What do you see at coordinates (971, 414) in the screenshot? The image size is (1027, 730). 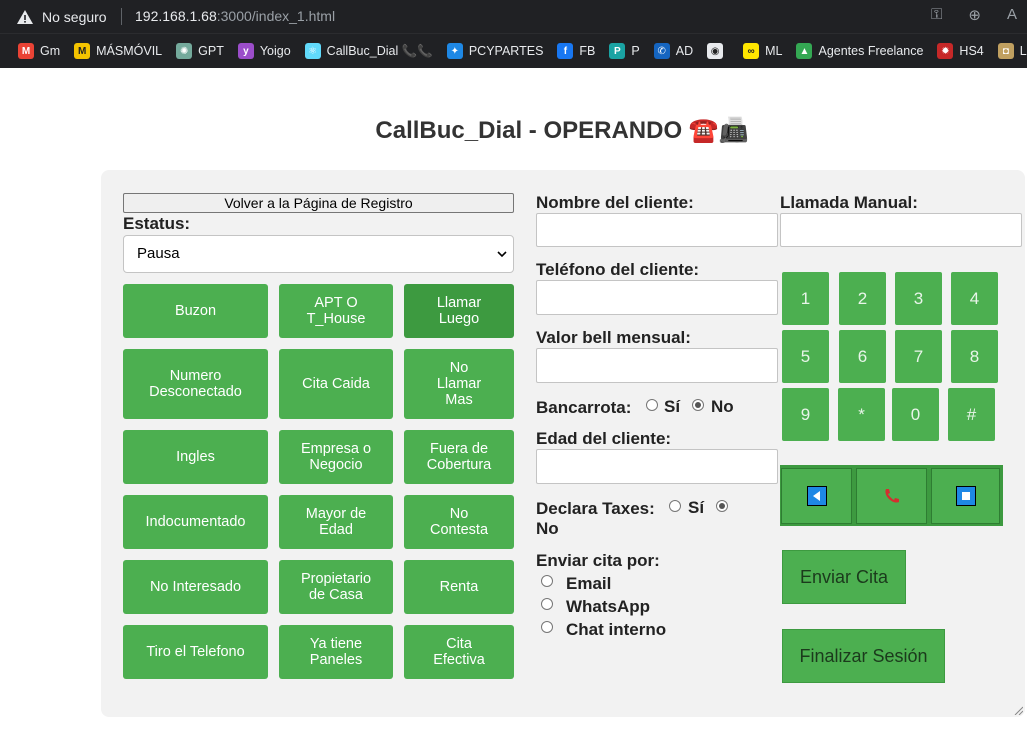 I see `keypad-key: #` at bounding box center [971, 414].